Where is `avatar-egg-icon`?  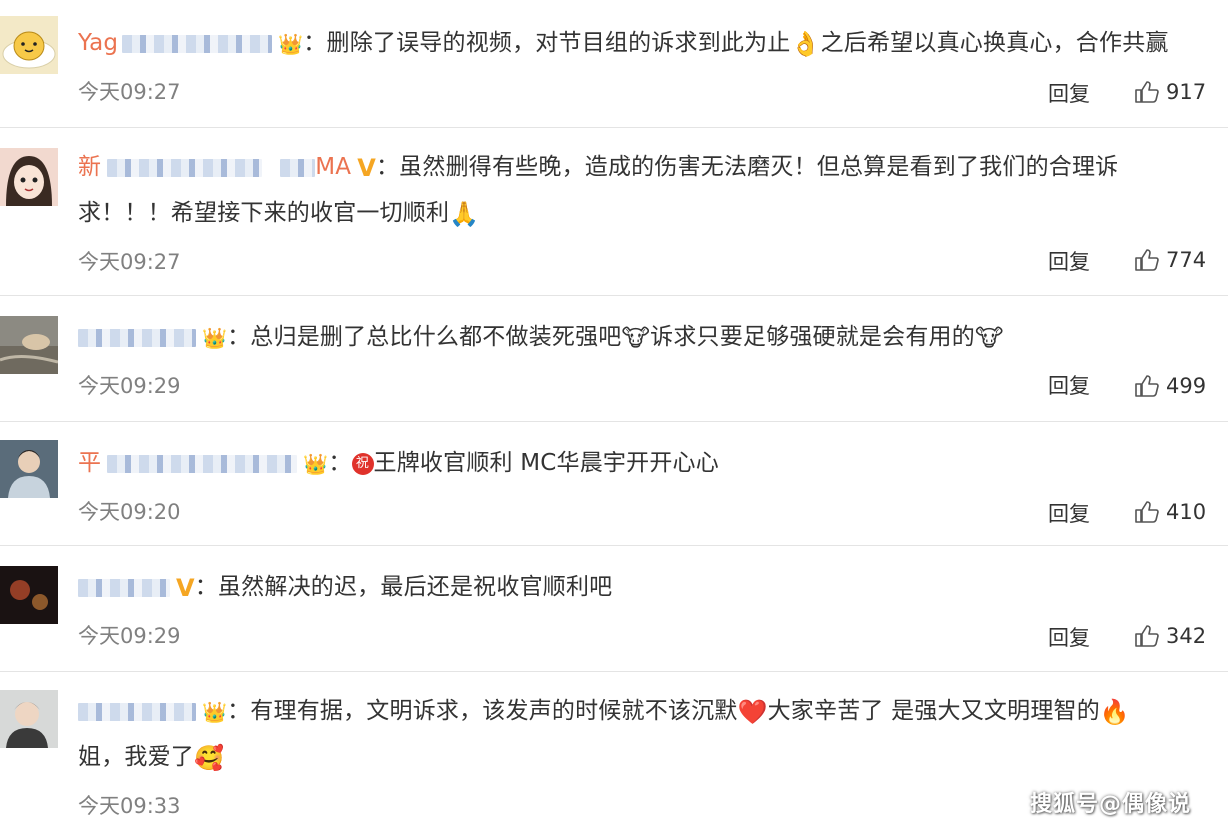 avatar-egg-icon is located at coordinates (29, 45).